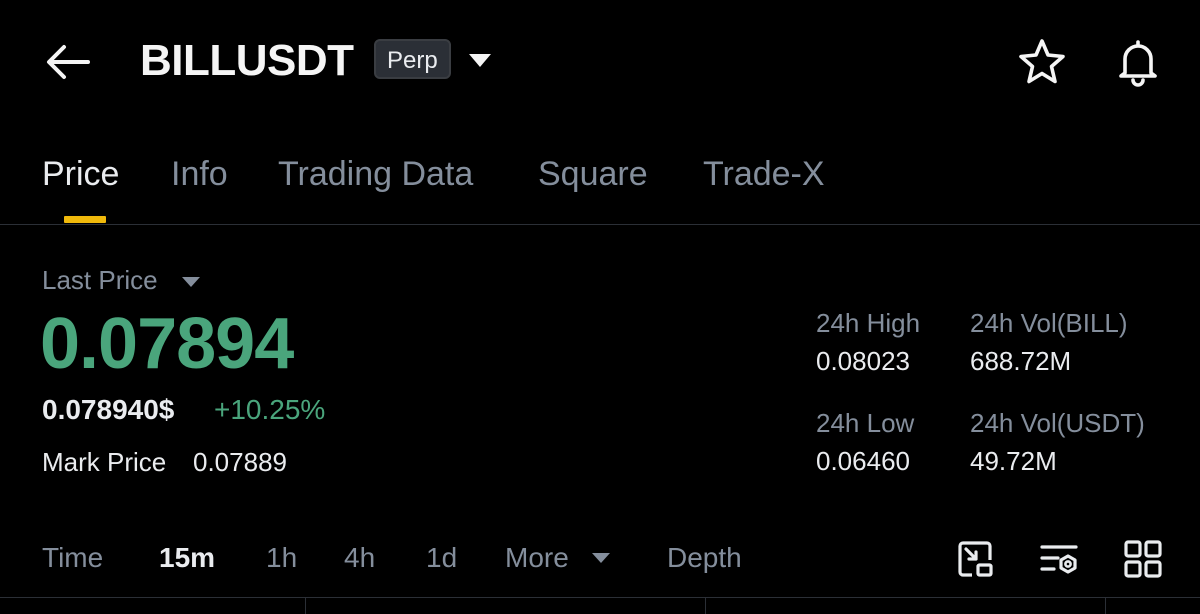  Describe the element at coordinates (85, 219) in the screenshot. I see `active-tab-indicator` at that location.